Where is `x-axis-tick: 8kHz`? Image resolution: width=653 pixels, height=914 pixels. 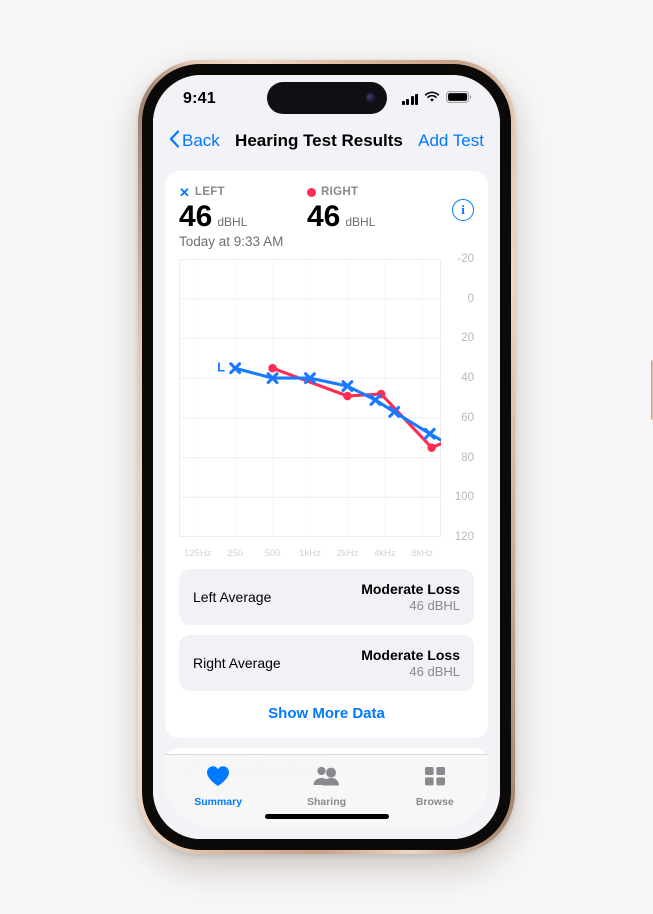
x-axis-tick: 8kHz is located at coordinates (422, 553).